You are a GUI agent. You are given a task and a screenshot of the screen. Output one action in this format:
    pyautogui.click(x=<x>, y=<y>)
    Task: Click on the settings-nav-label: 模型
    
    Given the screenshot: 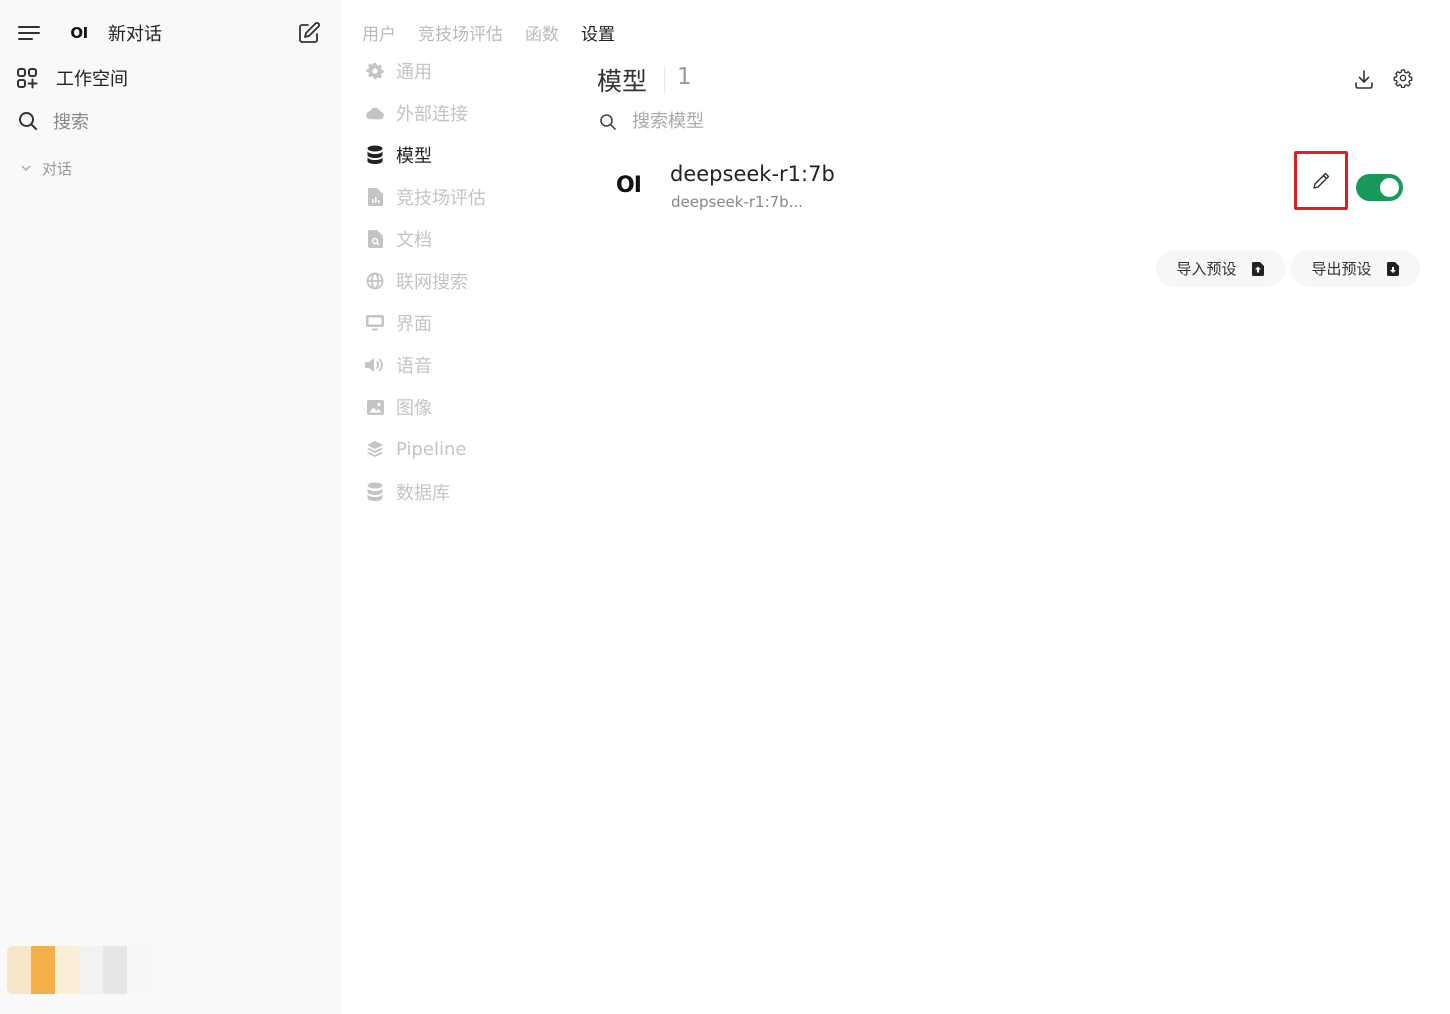 What is the action you would take?
    pyautogui.click(x=414, y=156)
    